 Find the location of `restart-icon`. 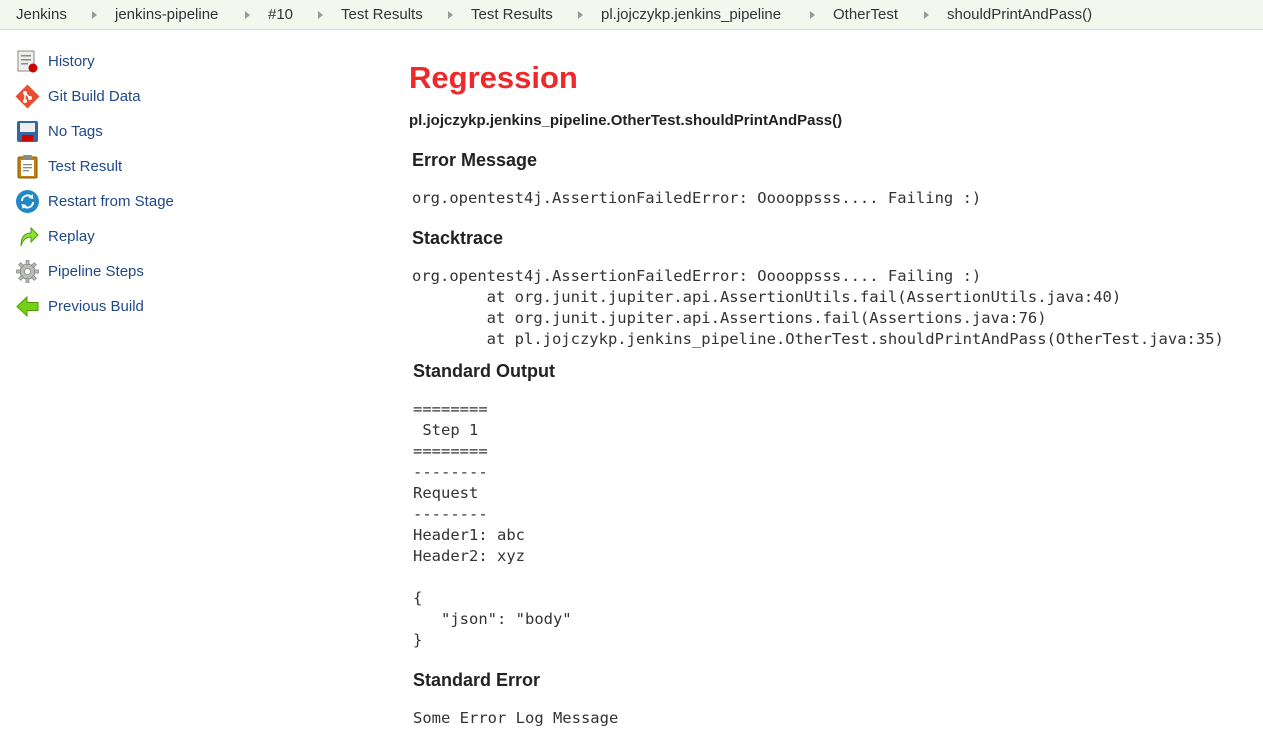

restart-icon is located at coordinates (27, 201).